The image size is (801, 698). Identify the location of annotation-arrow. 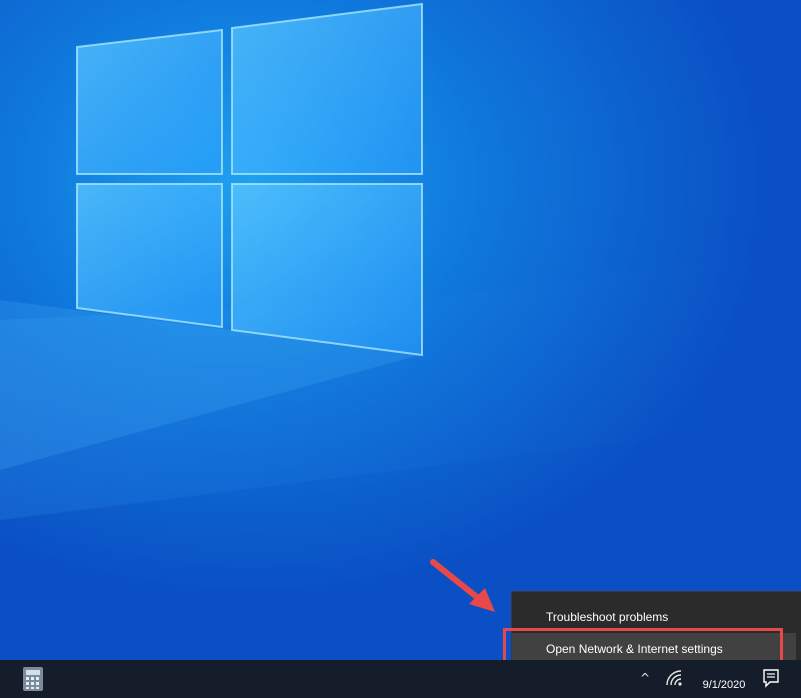
(462, 585).